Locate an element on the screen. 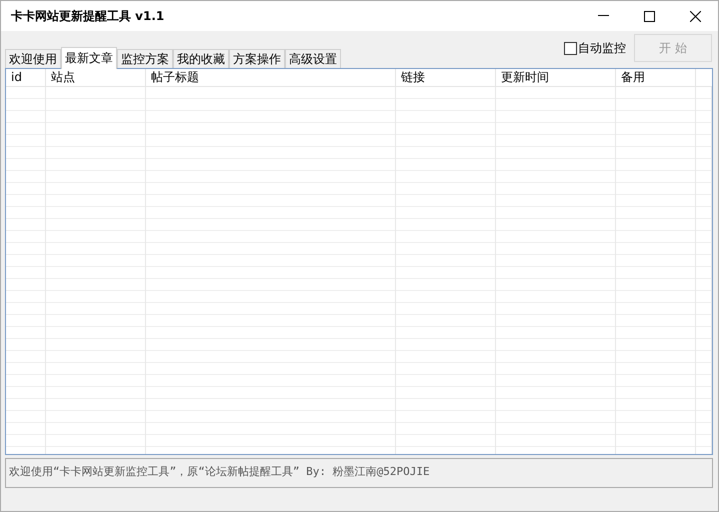 The height and width of the screenshot is (512, 719). column-header: 链接 is located at coordinates (446, 77).